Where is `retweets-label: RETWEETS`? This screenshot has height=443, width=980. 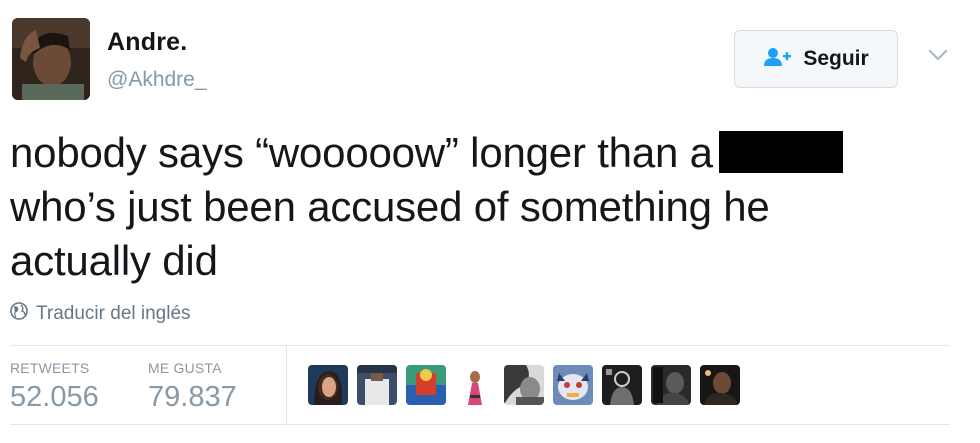
retweets-label: RETWEETS is located at coordinates (50, 368).